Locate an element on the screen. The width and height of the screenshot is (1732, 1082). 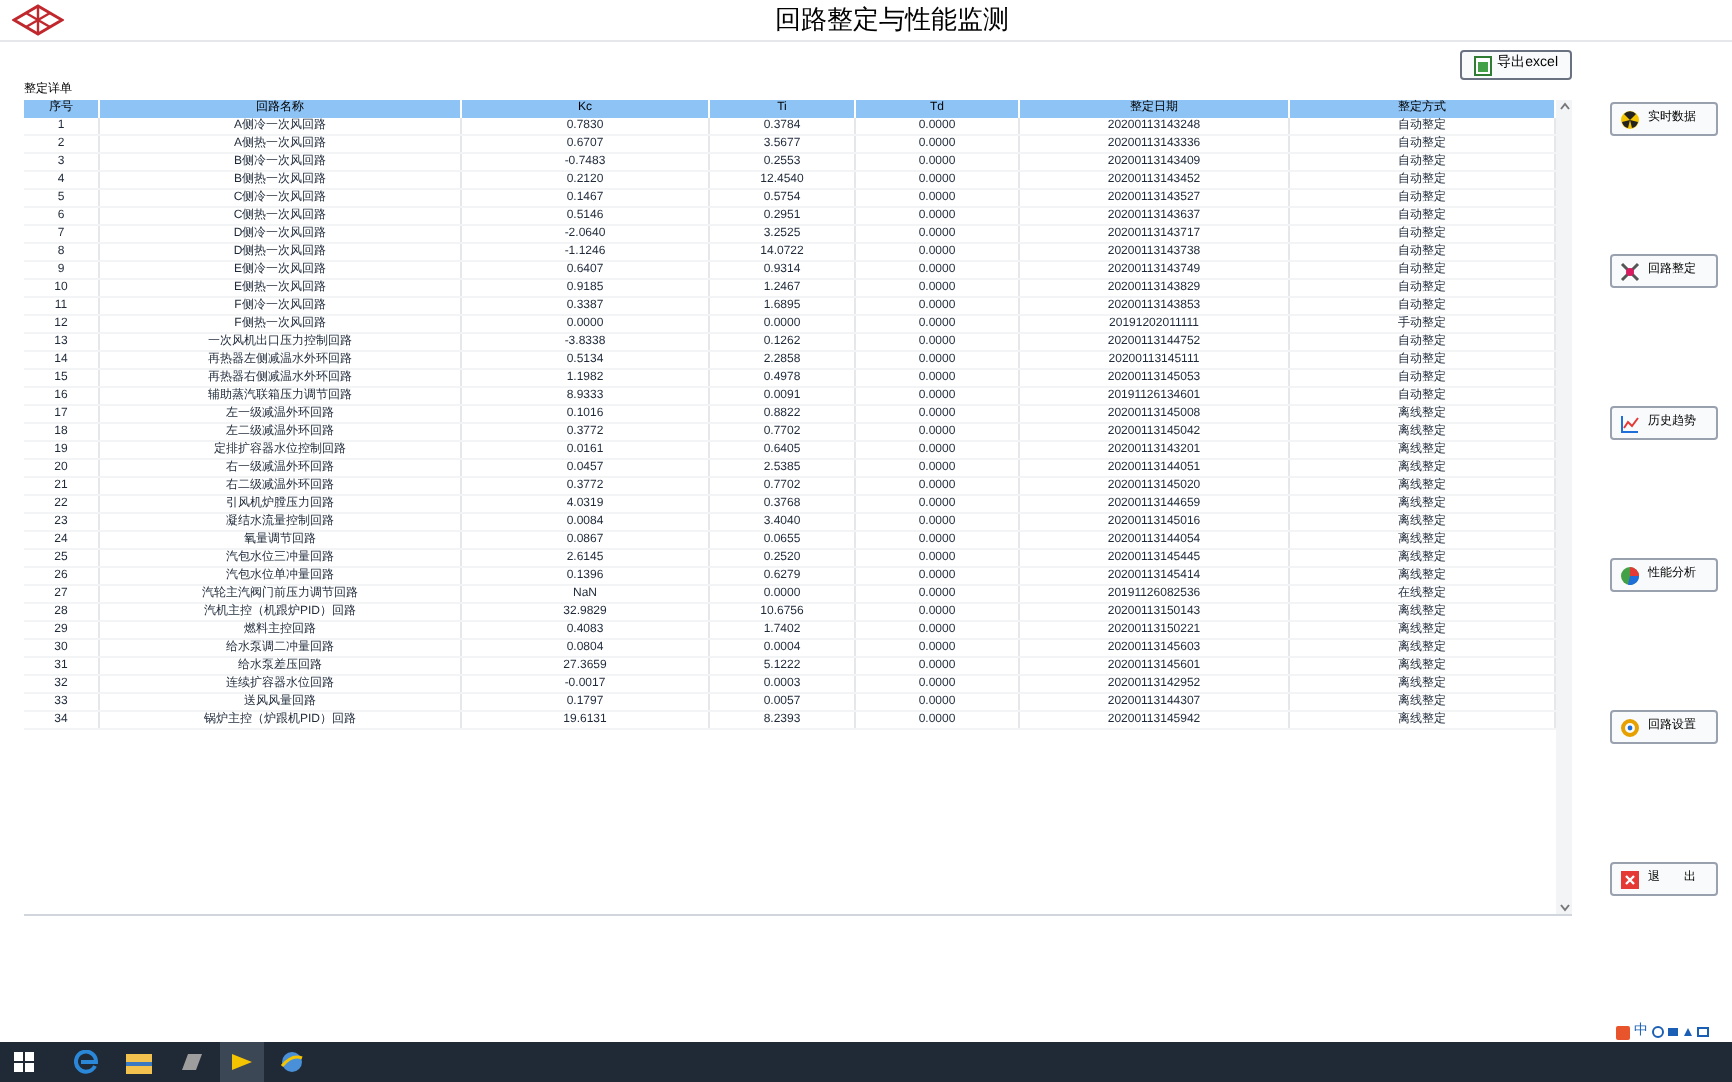
window-title: 回路整定与性能监测 is located at coordinates (892, 20).